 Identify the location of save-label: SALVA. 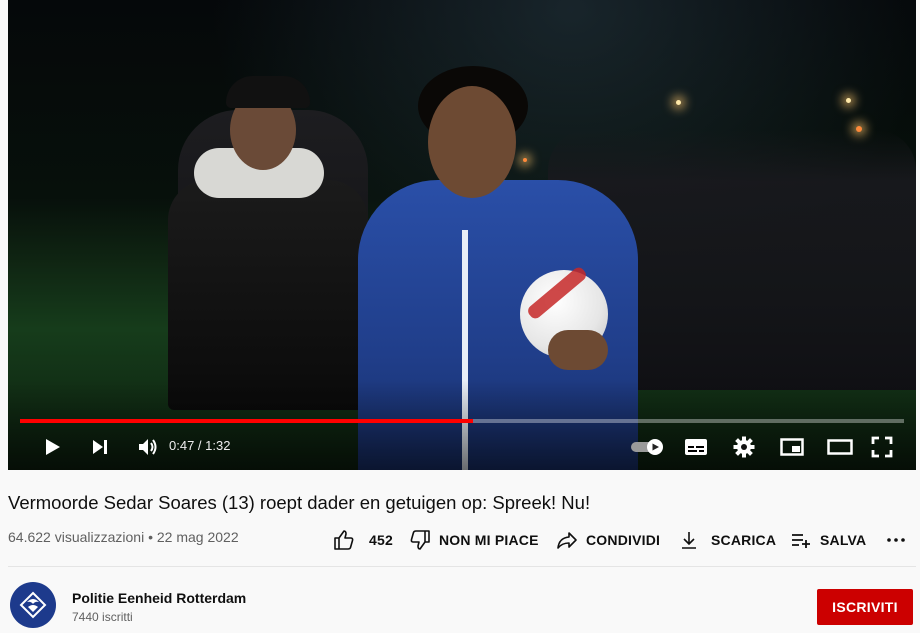
(843, 540).